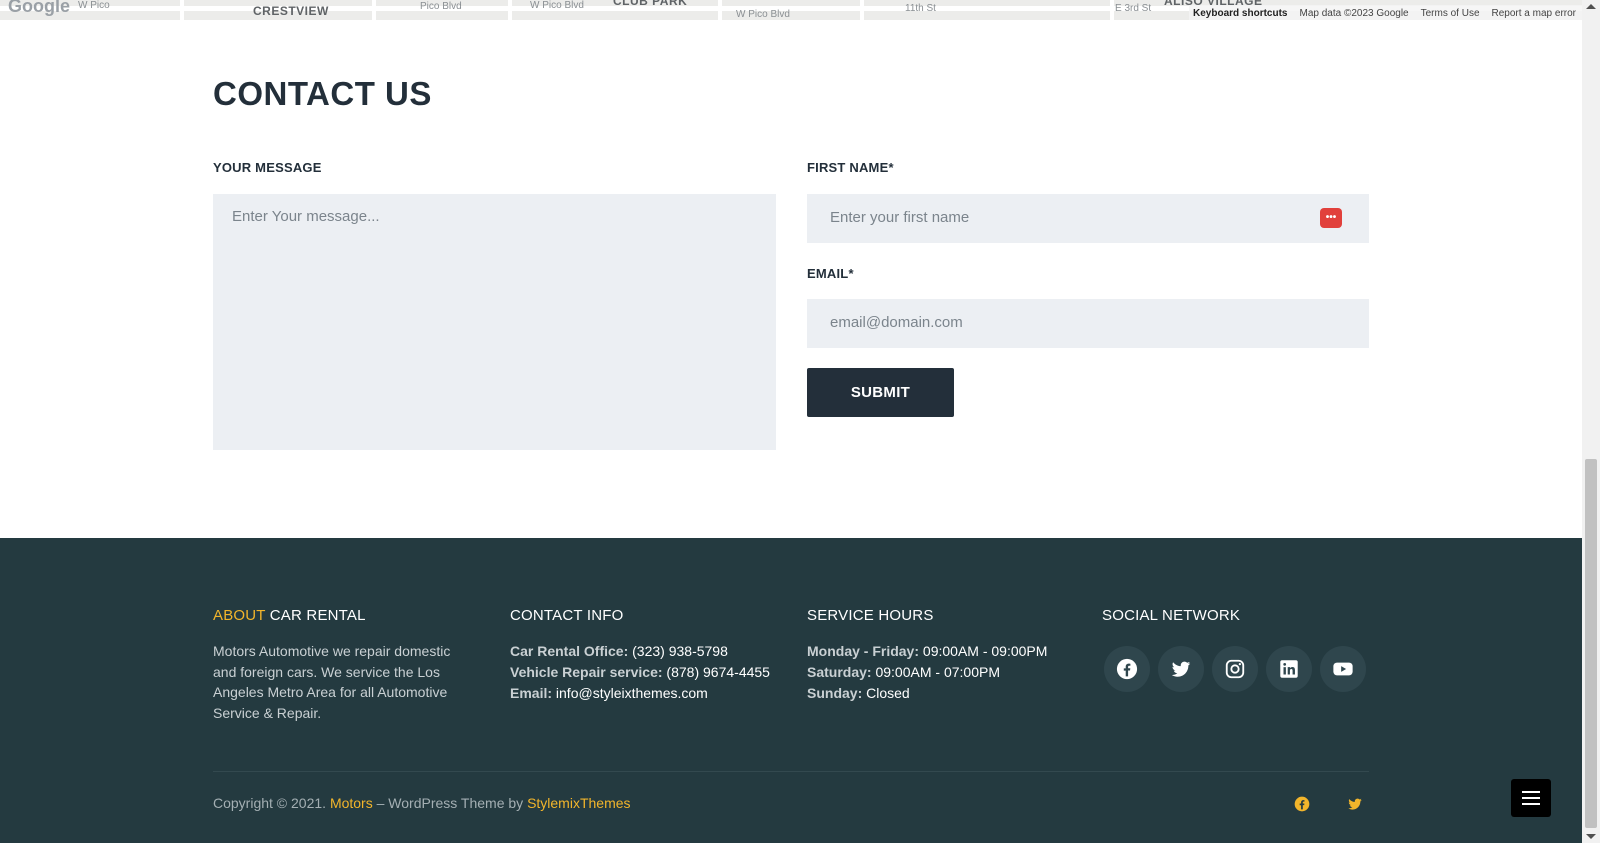 The height and width of the screenshot is (843, 1600). Describe the element at coordinates (850, 167) in the screenshot. I see `first-name-label: FIRST NAME*` at that location.